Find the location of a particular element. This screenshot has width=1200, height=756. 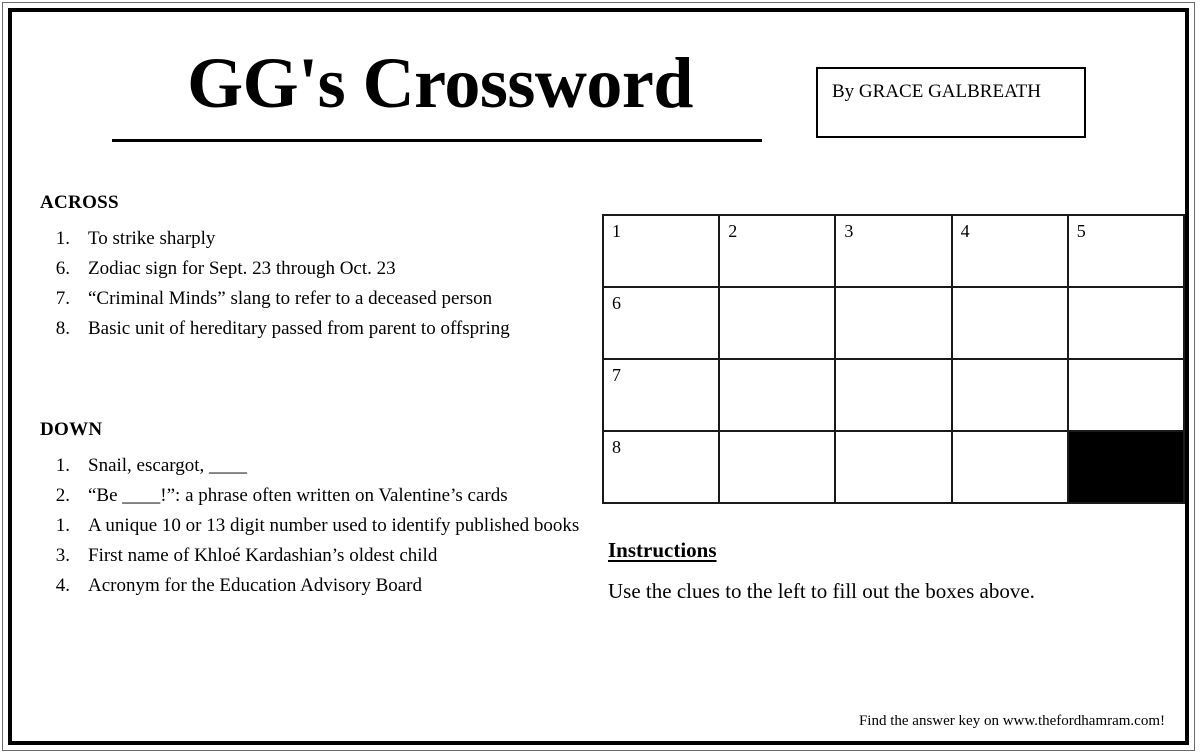

grid-cell-blocked is located at coordinates (1126, 467).